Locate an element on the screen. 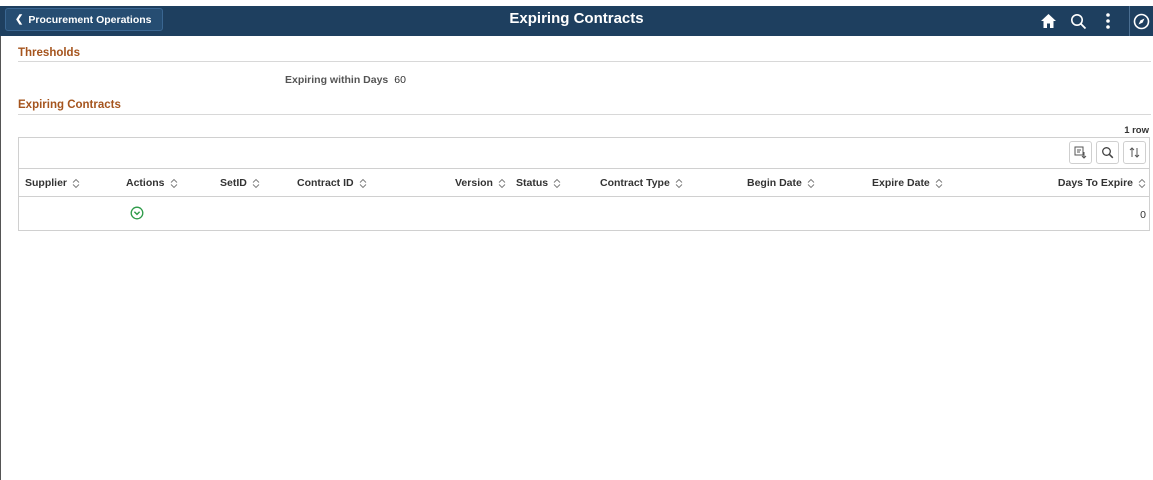 This screenshot has height=480, width=1153. col-header-contract-id: Contract ID is located at coordinates (332, 183).